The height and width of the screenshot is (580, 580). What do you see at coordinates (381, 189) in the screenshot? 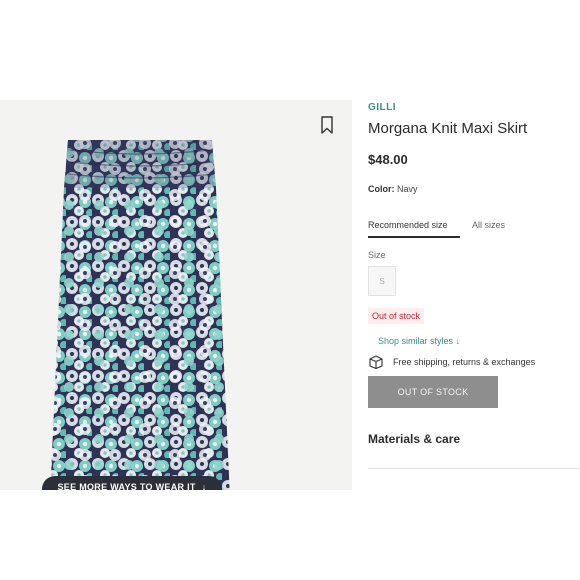
I see `color-label: Color:` at bounding box center [381, 189].